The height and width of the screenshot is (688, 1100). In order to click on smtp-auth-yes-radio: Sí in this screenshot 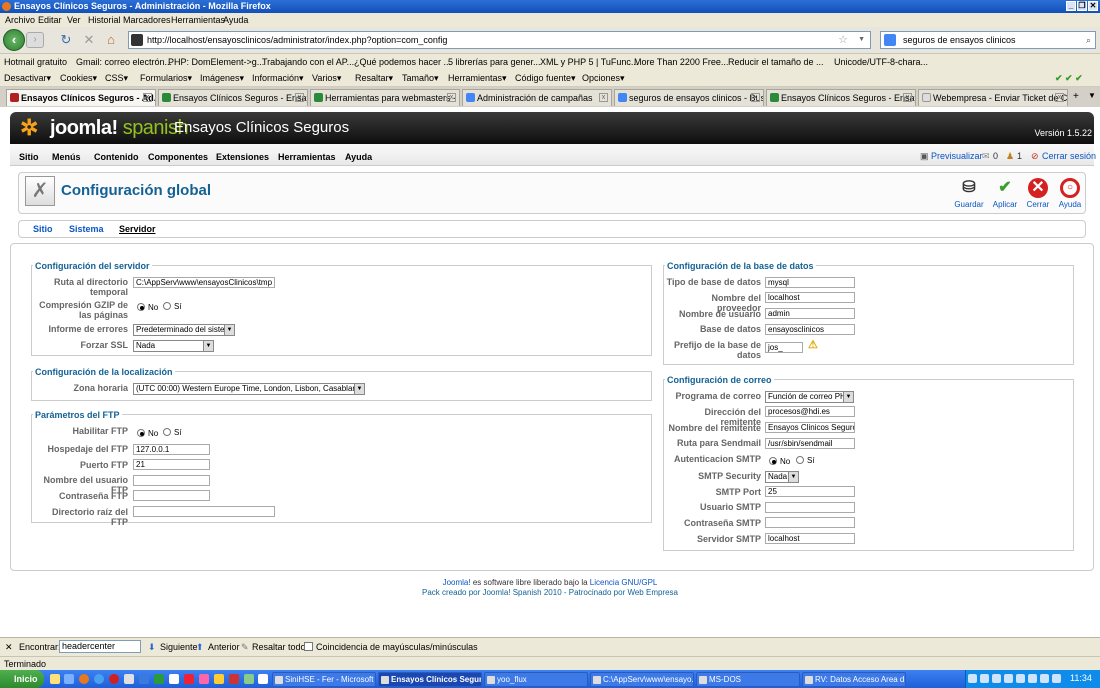, I will do `click(805, 460)`.